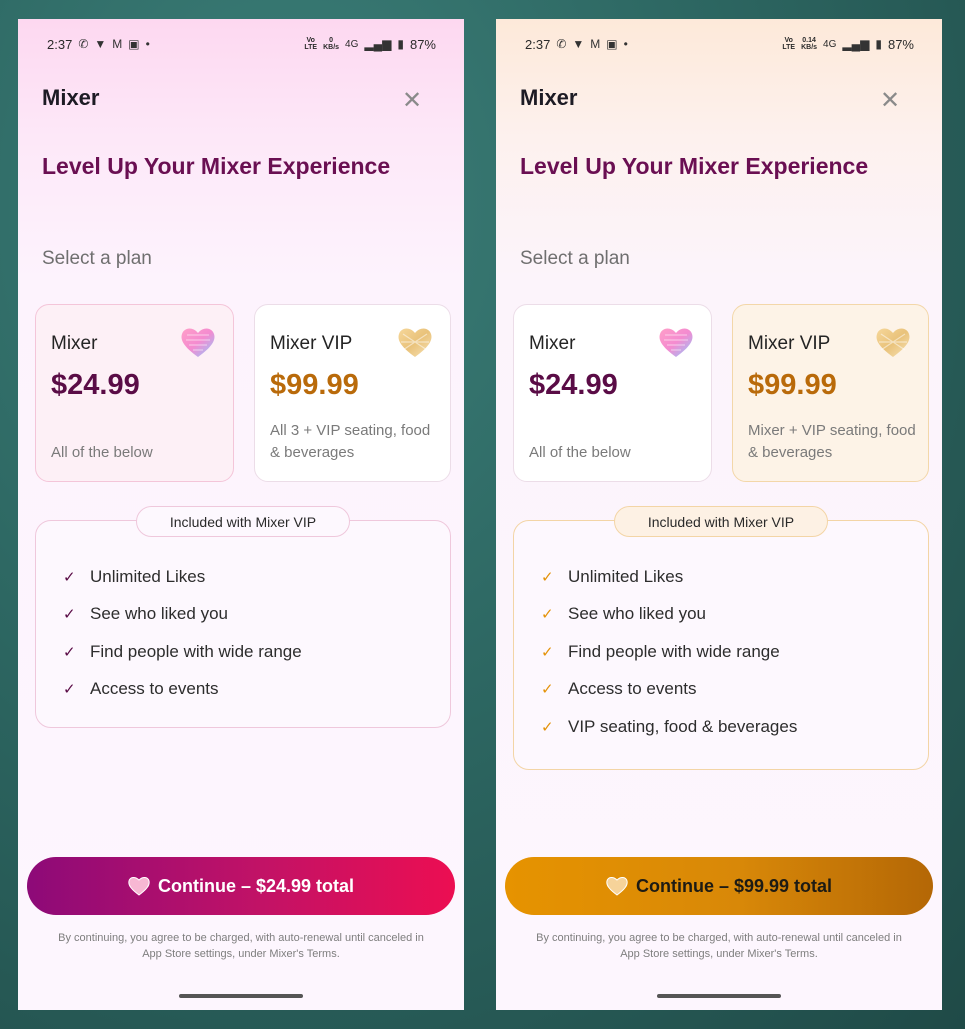 This screenshot has height=1029, width=965. I want to click on continue-label: Continue – $99.99 total, so click(734, 885).